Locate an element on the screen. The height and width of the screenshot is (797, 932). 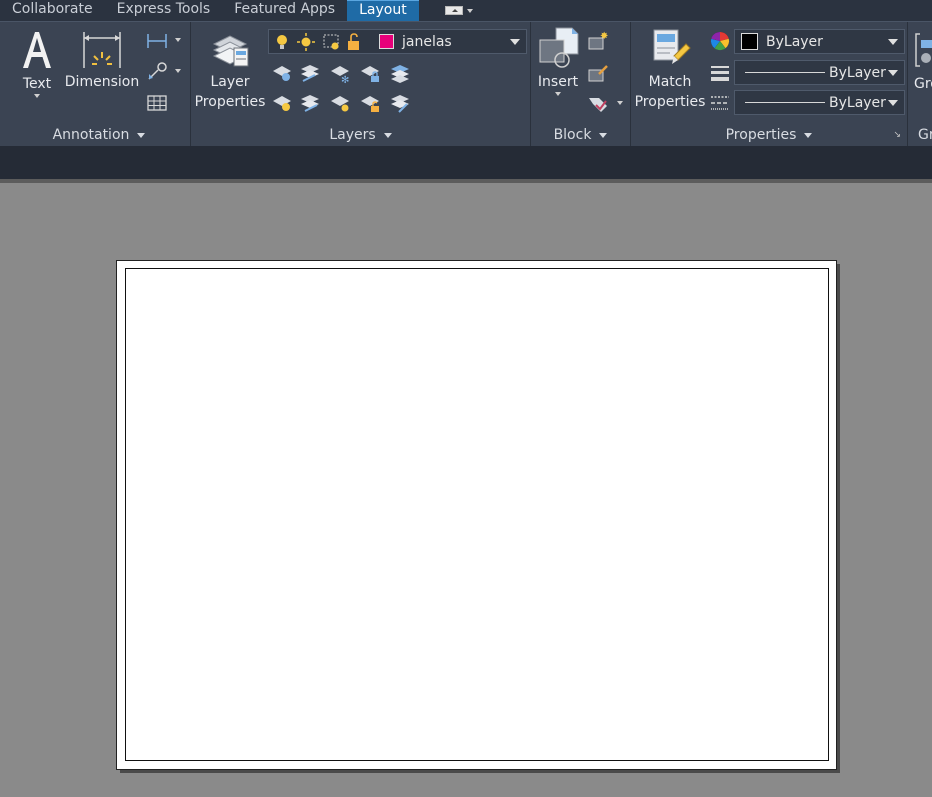
layer-dropdown: janelas is located at coordinates (397, 41).